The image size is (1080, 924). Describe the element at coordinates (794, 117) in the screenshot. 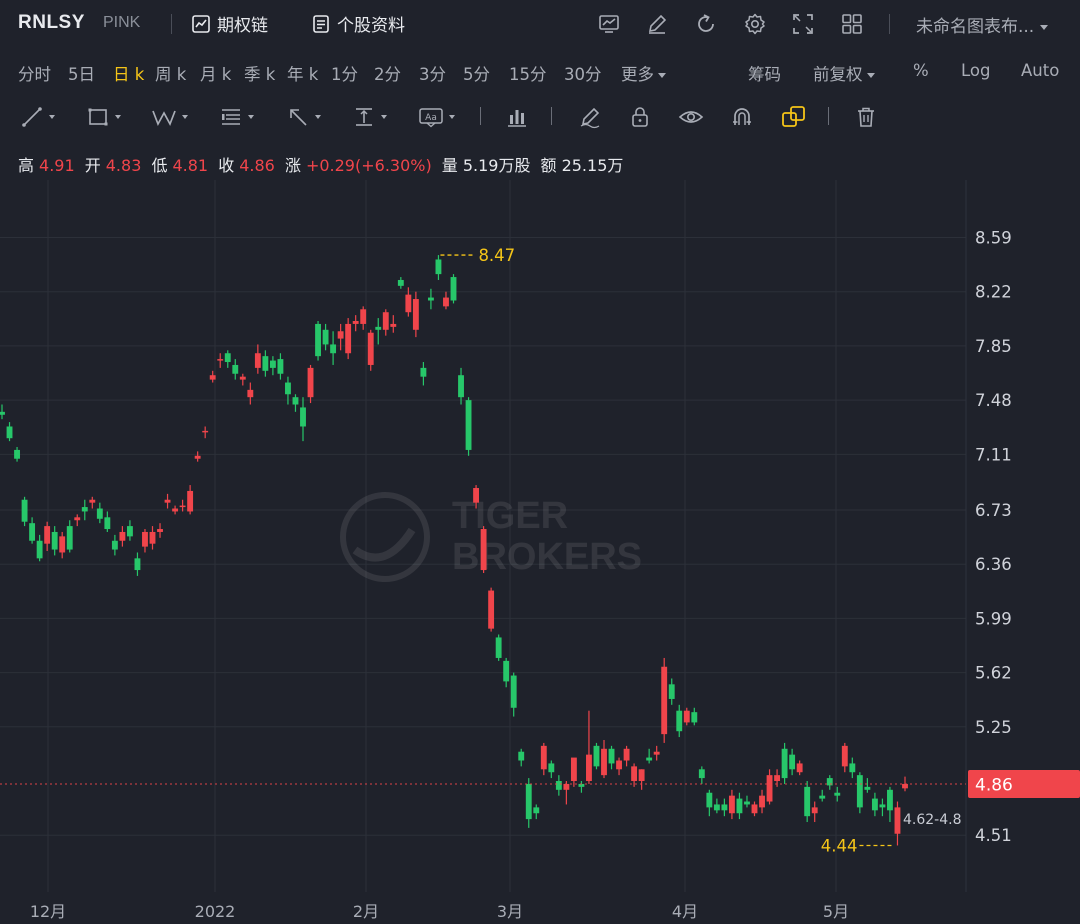

I see `sync-drawings-tool` at that location.